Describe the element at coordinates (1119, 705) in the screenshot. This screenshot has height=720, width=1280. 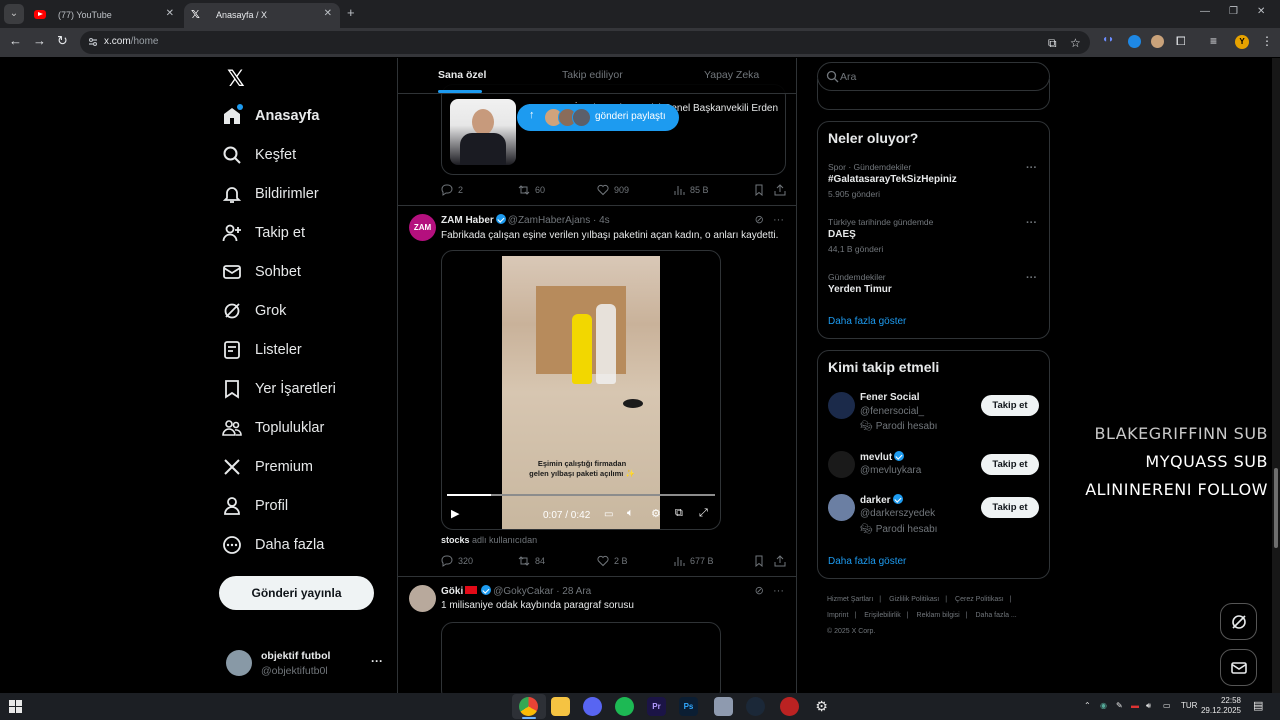
I see `tray-app-icon: ✎` at that location.